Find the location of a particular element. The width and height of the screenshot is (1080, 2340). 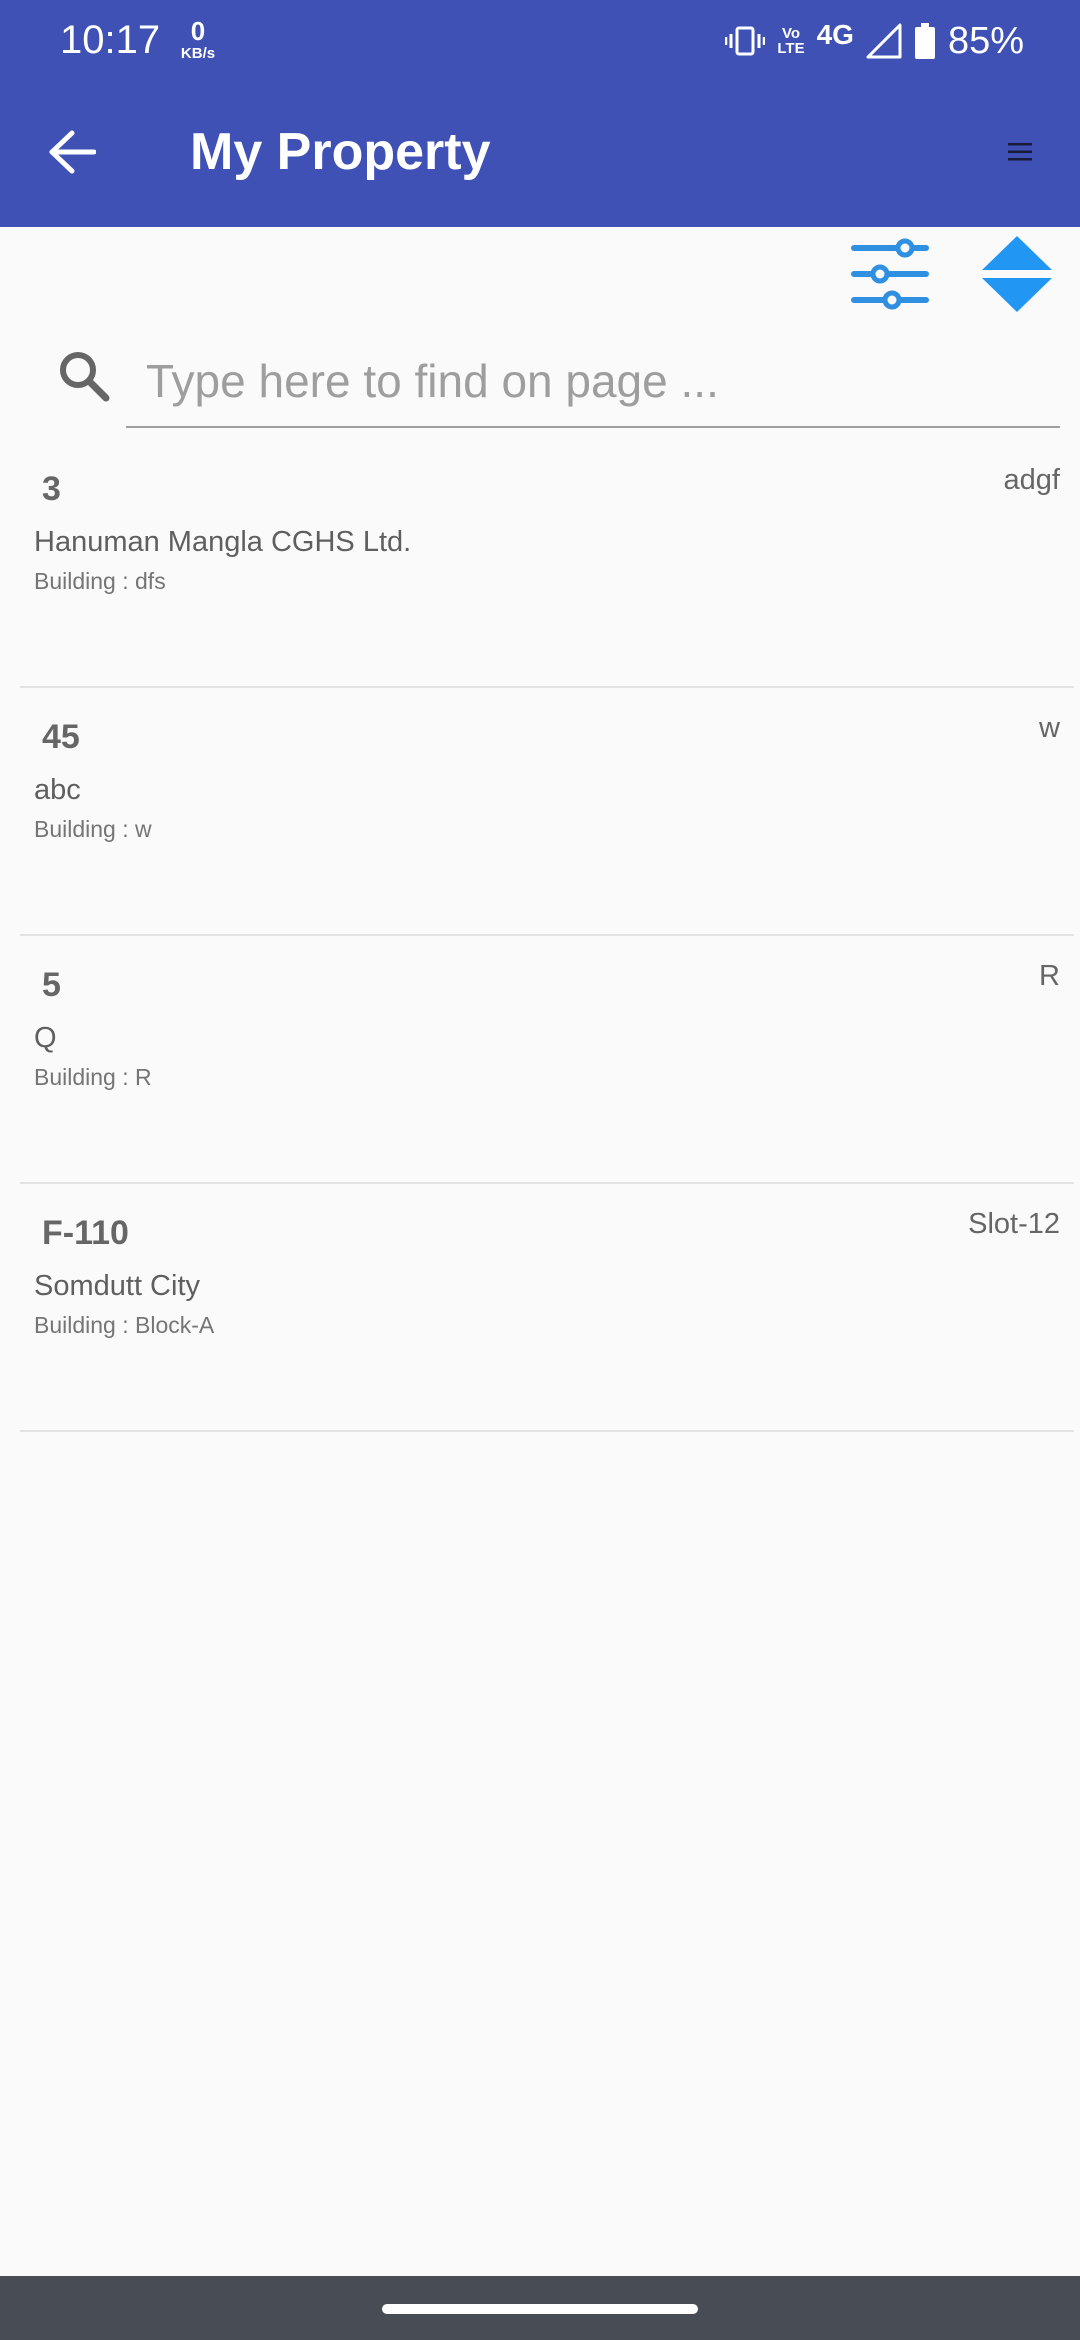

property-slot: Slot-12 is located at coordinates (1014, 1224).